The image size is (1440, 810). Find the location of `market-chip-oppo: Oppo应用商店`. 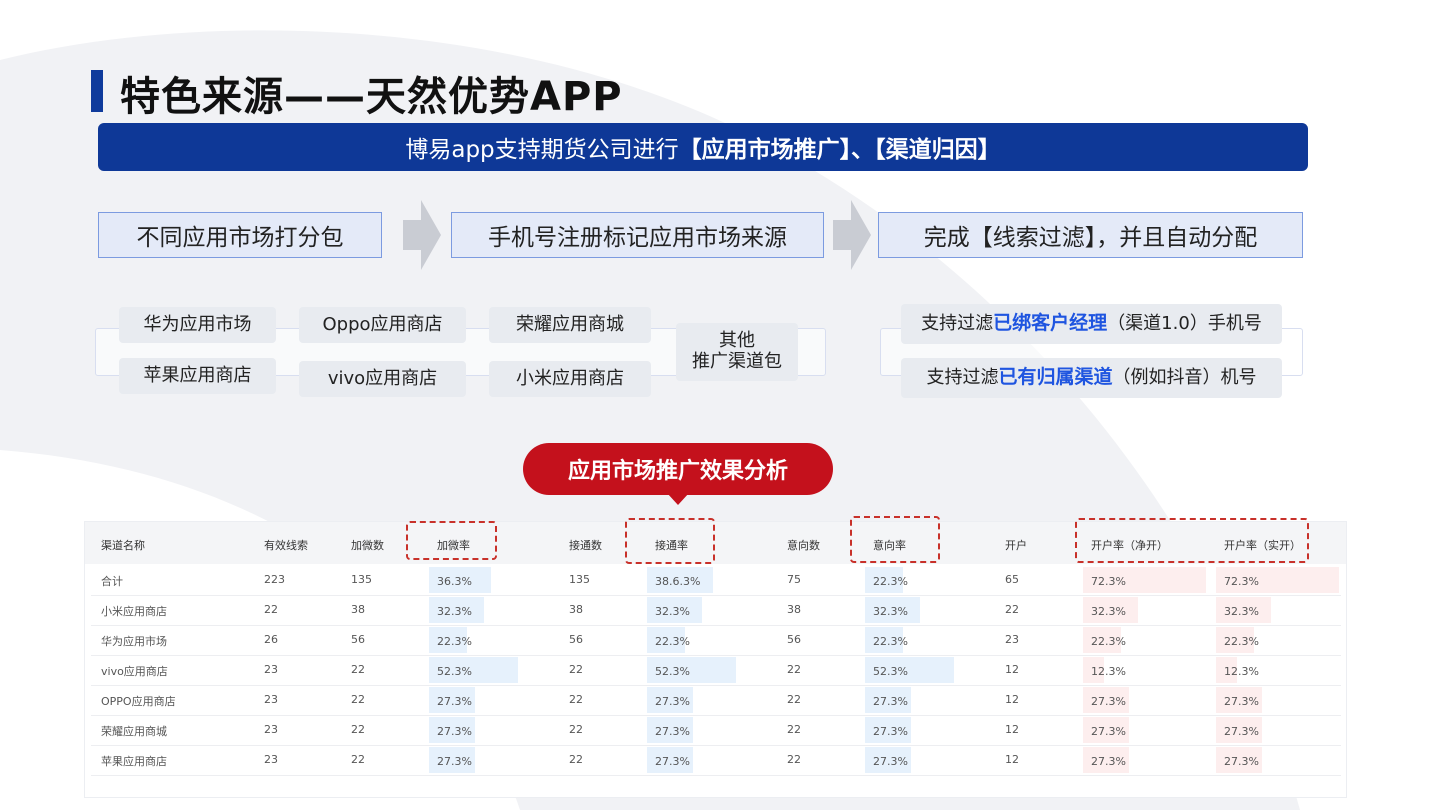

market-chip-oppo: Oppo应用商店 is located at coordinates (382, 325).